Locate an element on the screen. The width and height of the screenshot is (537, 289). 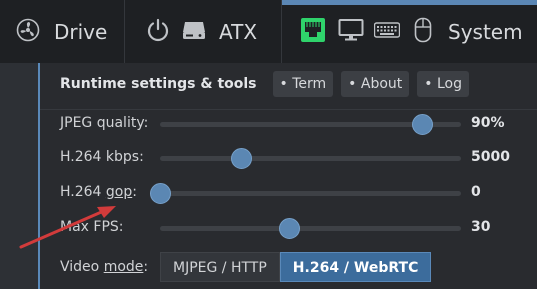
max-fps-row: Max FPS: 30 is located at coordinates (295, 228).